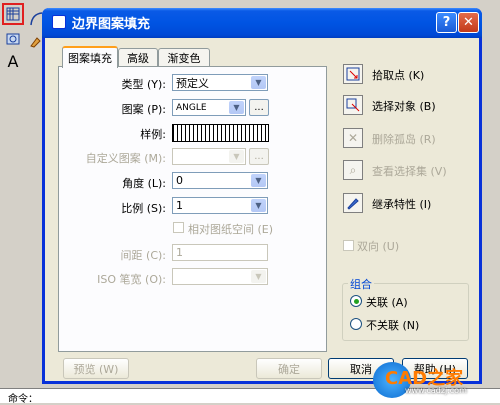 The height and width of the screenshot is (405, 500). I want to click on brush-icon, so click(353, 204).